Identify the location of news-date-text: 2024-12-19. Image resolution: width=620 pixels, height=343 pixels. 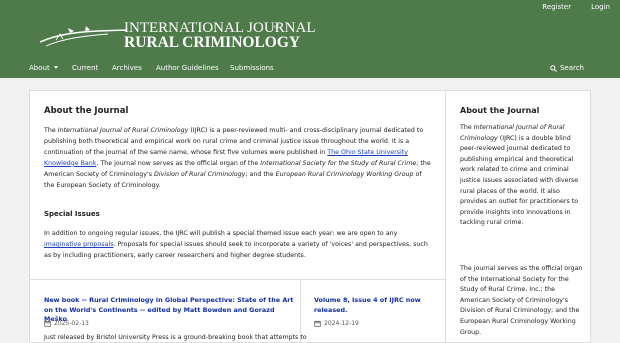
(341, 323).